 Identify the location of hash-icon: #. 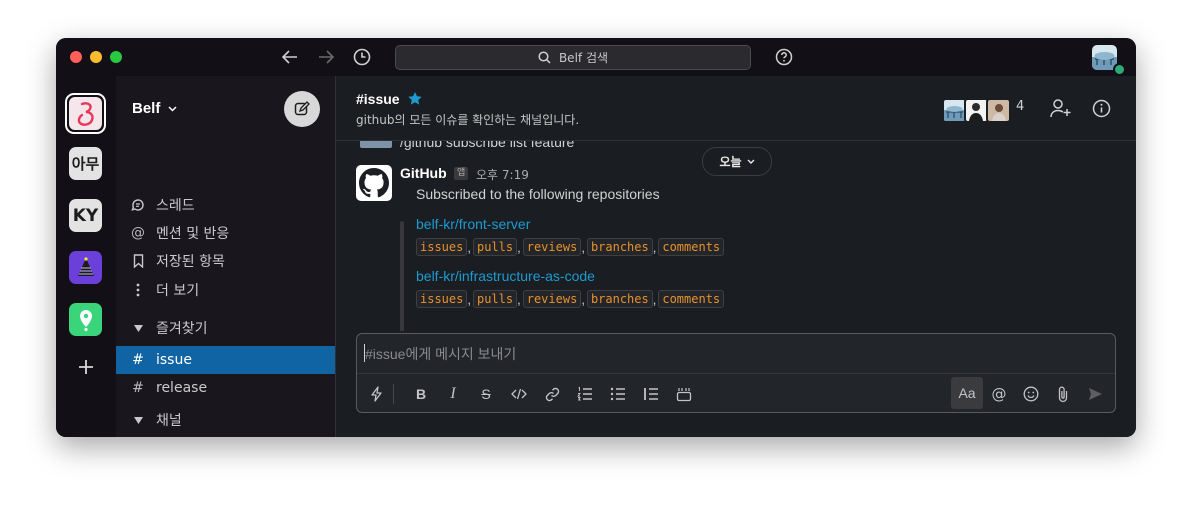
(138, 388).